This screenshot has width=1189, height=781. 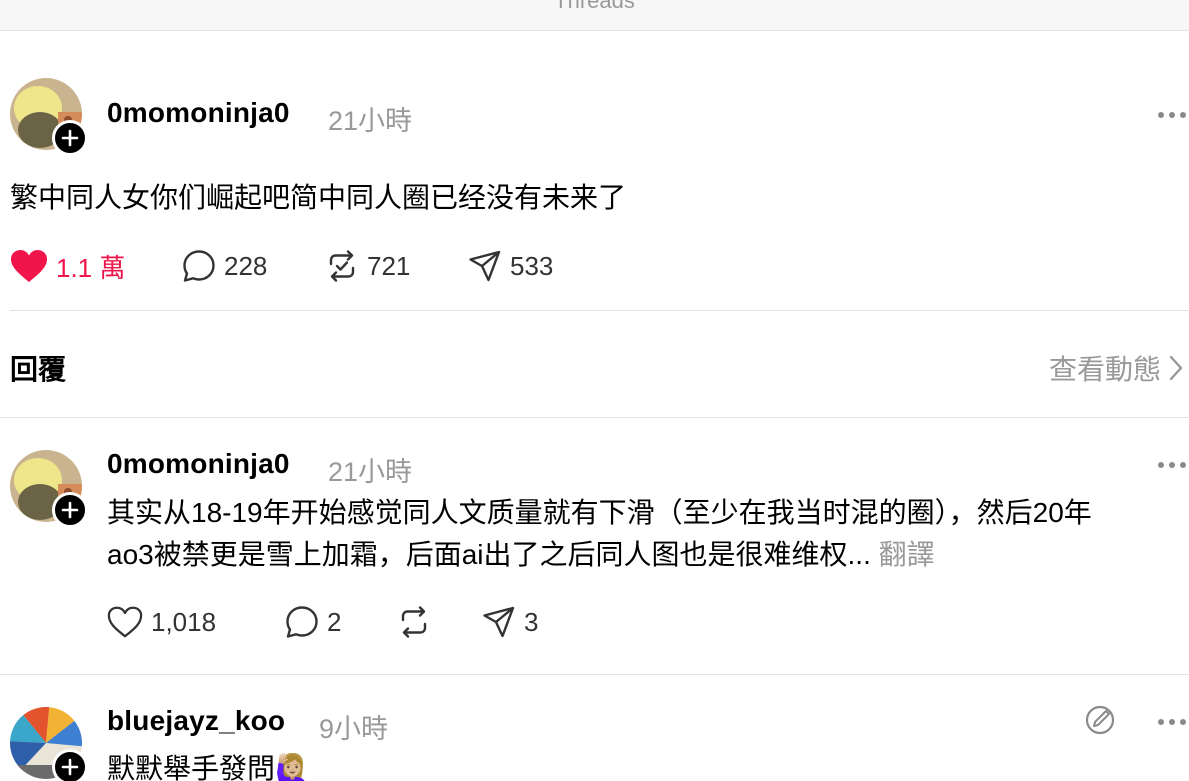 I want to click on top-bar: Threads, so click(x=594, y=15).